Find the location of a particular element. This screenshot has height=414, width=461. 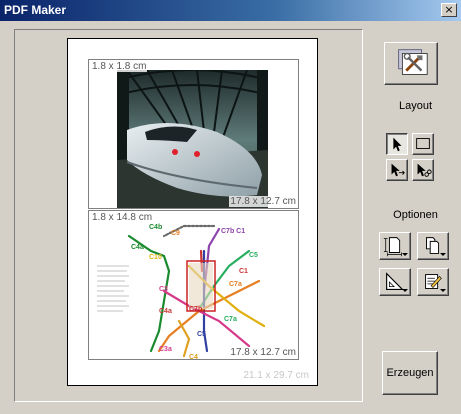

settings-button is located at coordinates (411, 63).